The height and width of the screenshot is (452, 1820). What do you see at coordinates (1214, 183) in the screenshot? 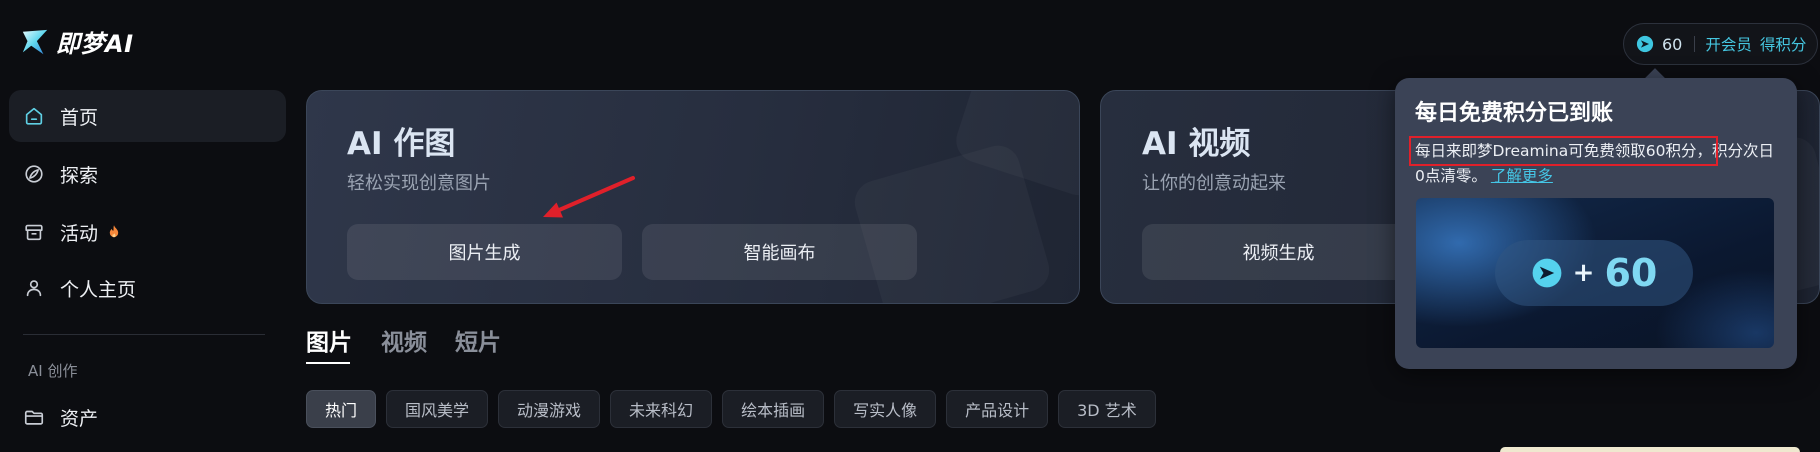
I see `card-subtitle: 让你的创意动起来` at bounding box center [1214, 183].